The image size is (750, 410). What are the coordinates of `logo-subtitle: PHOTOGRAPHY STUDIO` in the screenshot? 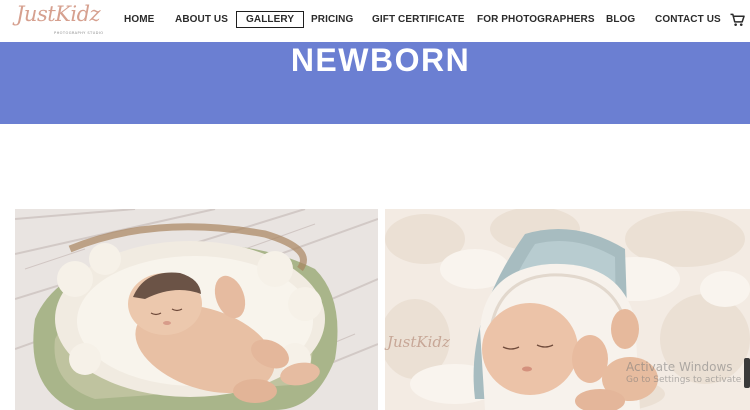 It's located at (79, 33).